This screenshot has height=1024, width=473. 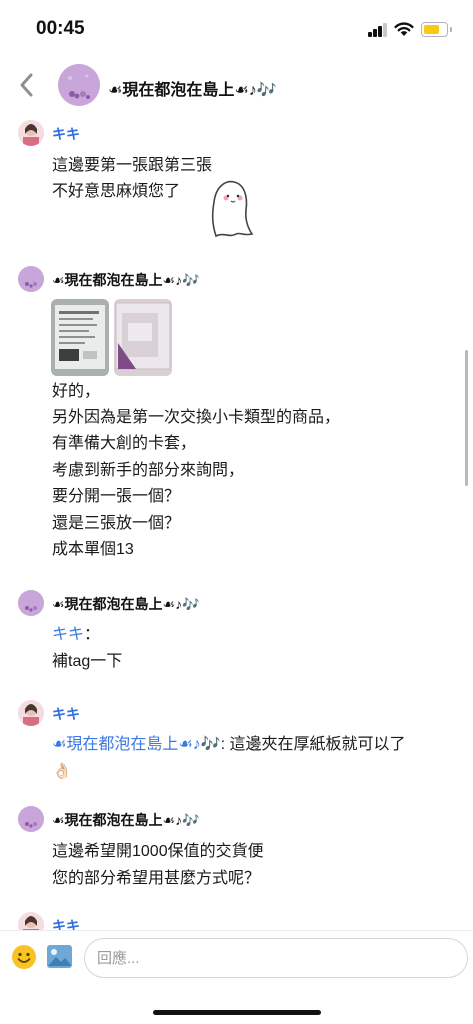 What do you see at coordinates (136, 744) in the screenshot?
I see `mention-link: ☙現在都泡在島上☙♪🎶` at bounding box center [136, 744].